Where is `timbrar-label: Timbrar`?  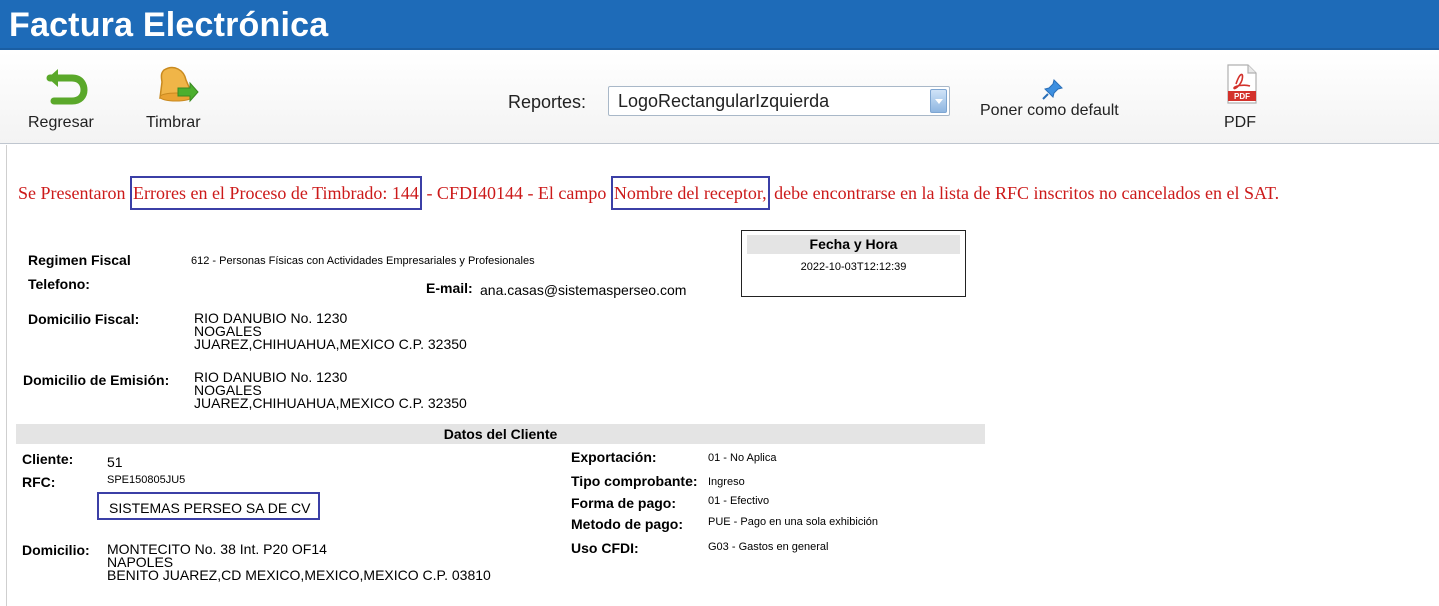
timbrar-label: Timbrar is located at coordinates (173, 122).